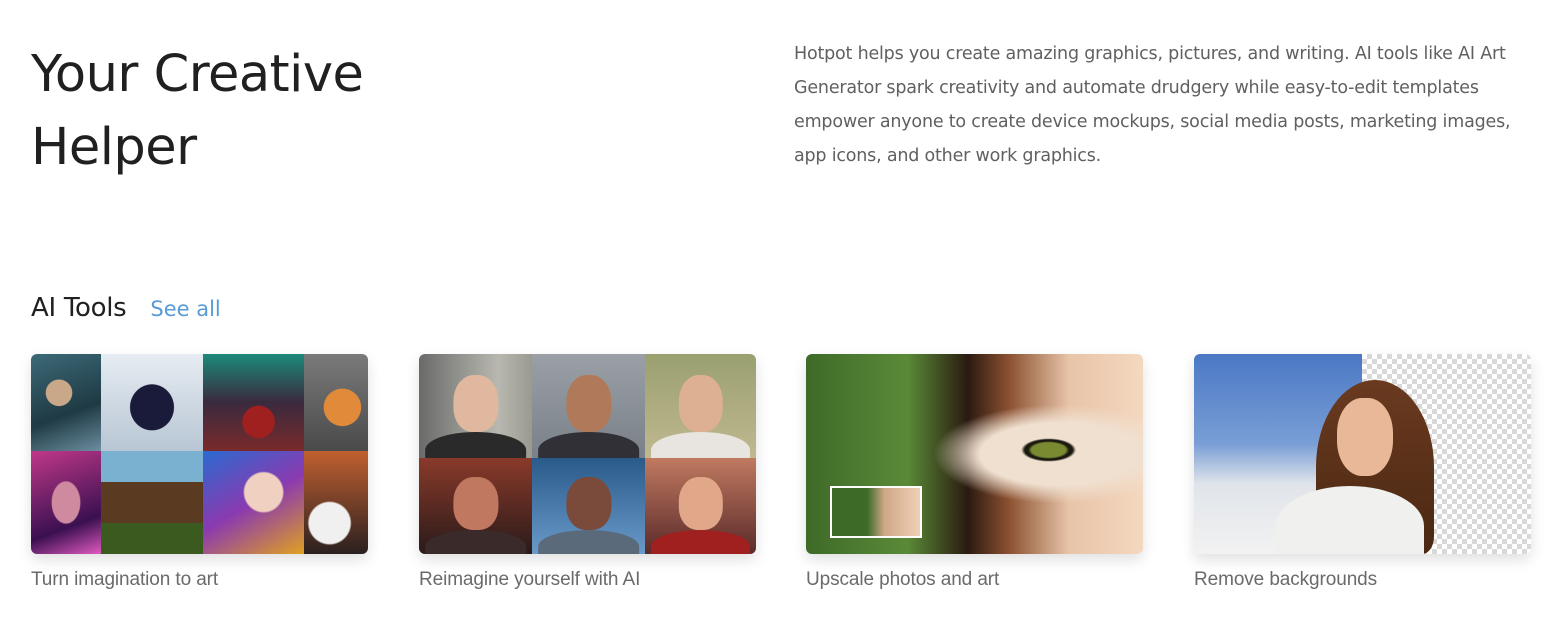 The width and height of the screenshot is (1562, 641). I want to click on ai-tools-title: AI Tools, so click(79, 308).